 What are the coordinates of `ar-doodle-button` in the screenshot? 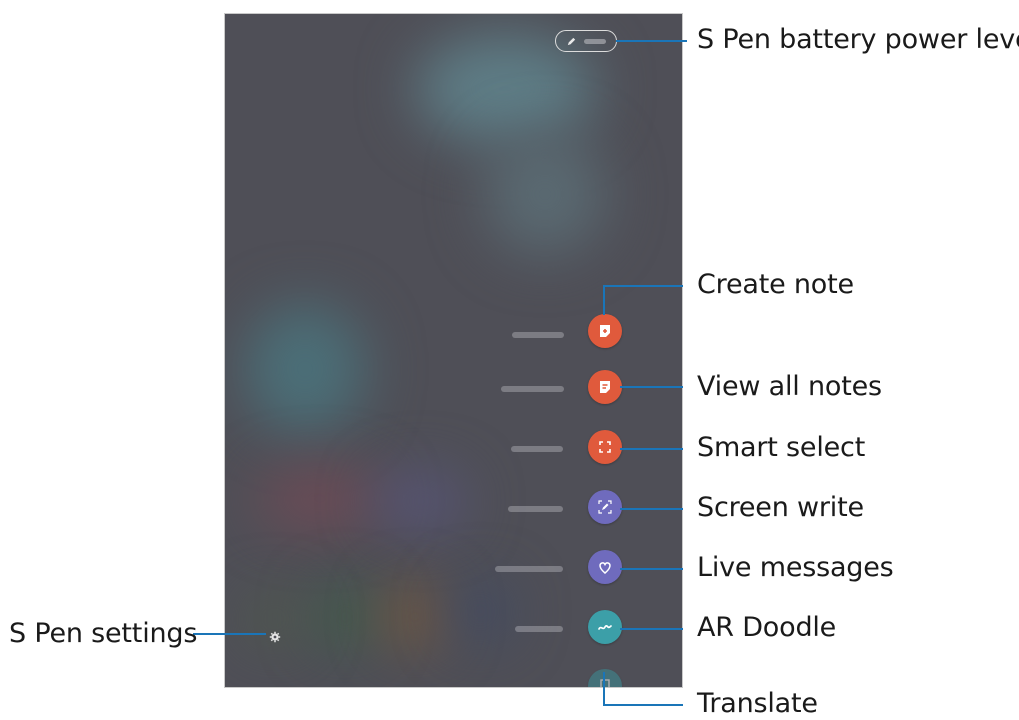 It's located at (605, 627).